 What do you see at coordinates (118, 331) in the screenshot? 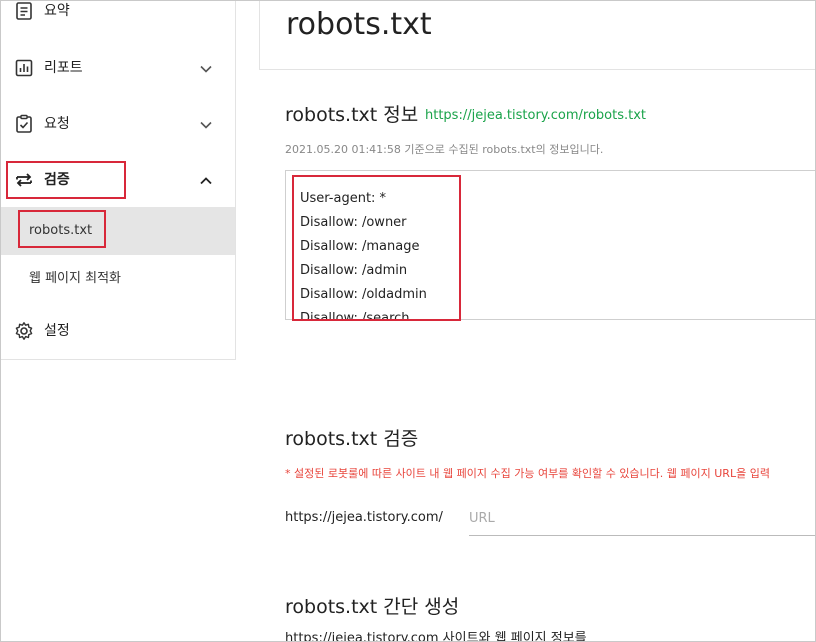
I see `sidebar-item-settings: 설정` at bounding box center [118, 331].